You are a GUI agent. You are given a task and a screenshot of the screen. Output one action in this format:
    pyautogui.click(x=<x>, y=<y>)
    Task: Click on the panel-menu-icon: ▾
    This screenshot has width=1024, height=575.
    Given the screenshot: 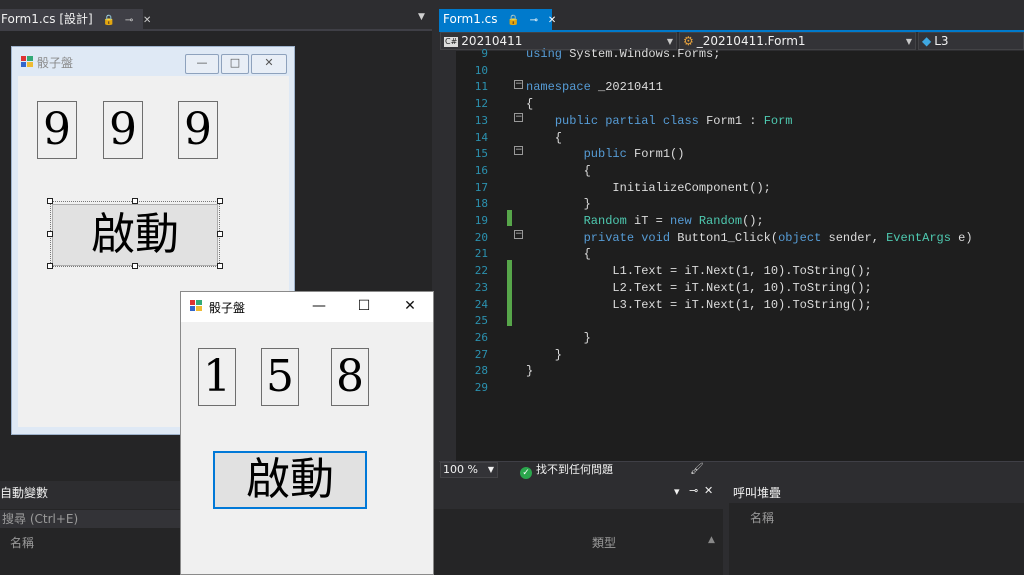 What is the action you would take?
    pyautogui.click(x=677, y=491)
    